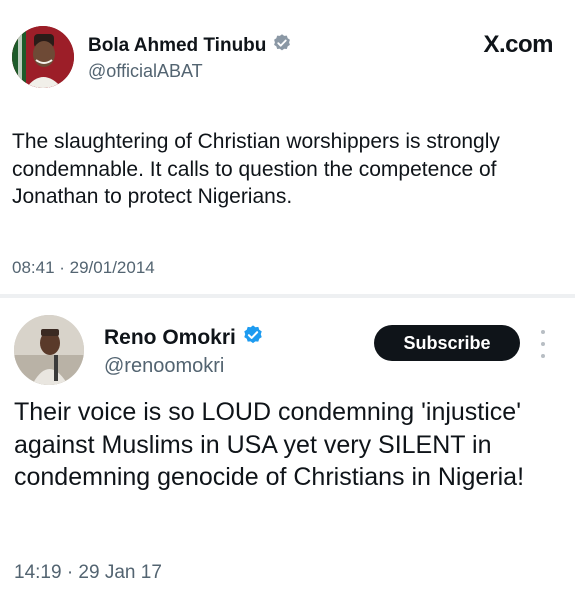  I want to click on author-row: Reno Omokri, so click(184, 337).